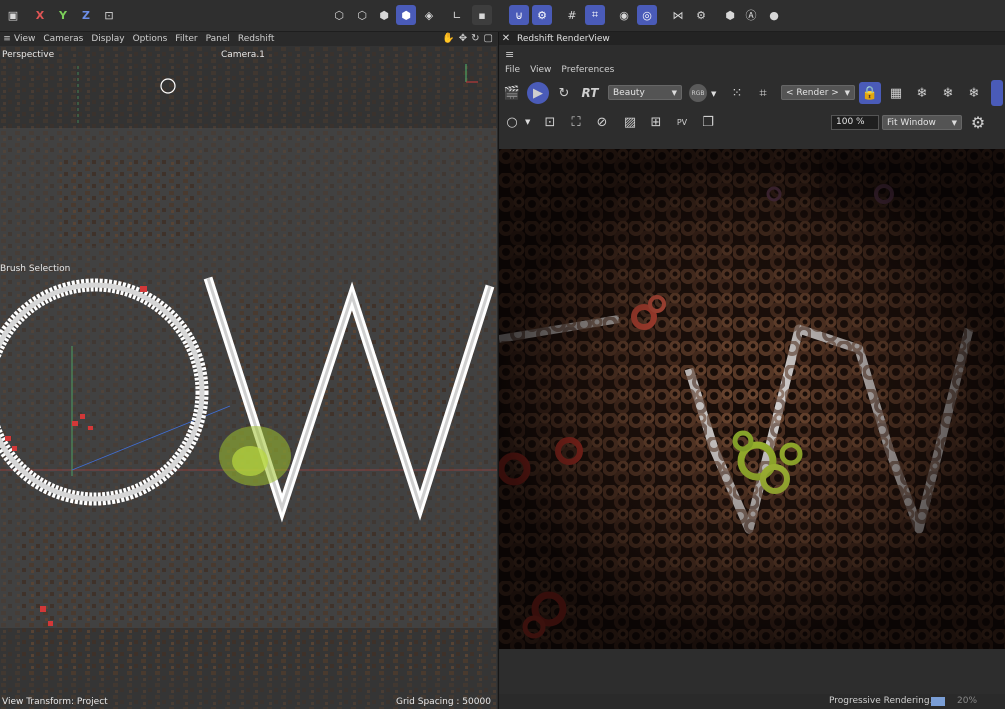  What do you see at coordinates (559, 70) in the screenshot?
I see `renderview-menubar: File View Preferences` at bounding box center [559, 70].